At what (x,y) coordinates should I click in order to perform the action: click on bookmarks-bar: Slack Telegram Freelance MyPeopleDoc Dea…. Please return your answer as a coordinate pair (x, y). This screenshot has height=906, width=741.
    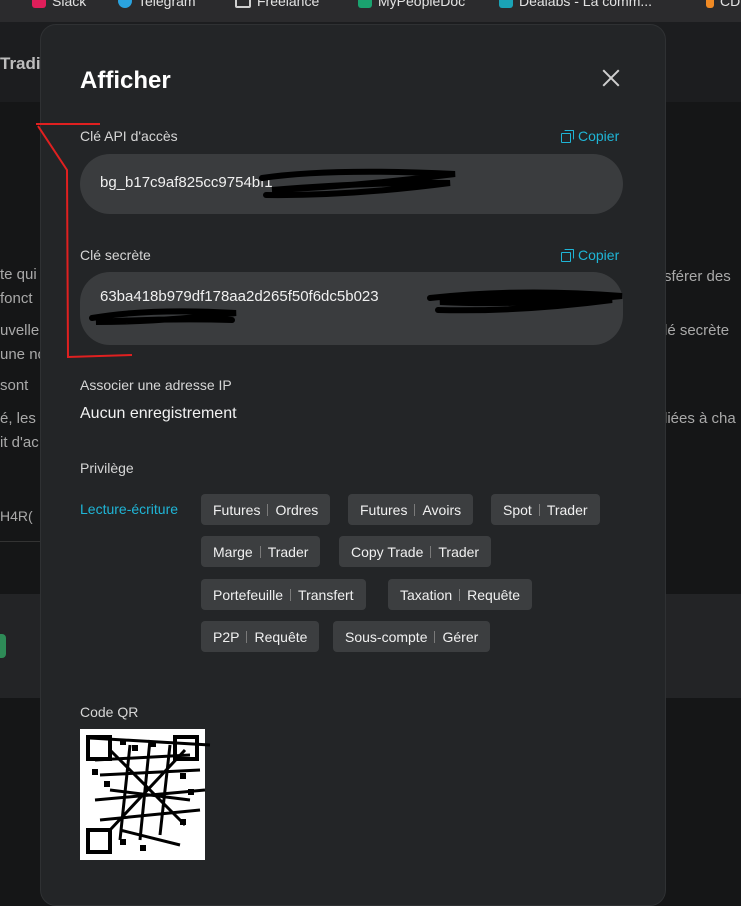
    Looking at the image, I should click on (370, 11).